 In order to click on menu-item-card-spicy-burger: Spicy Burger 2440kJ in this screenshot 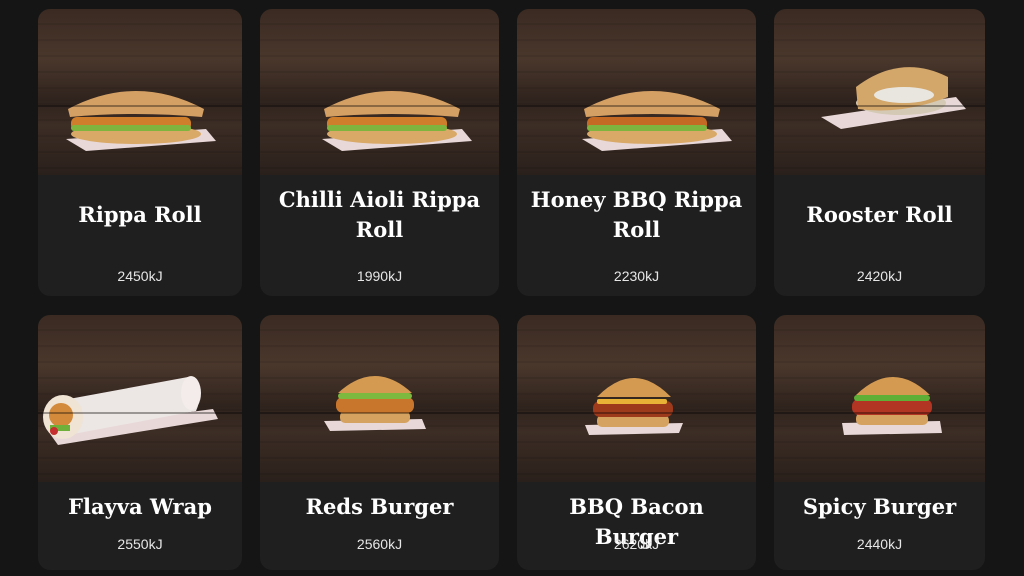, I will do `click(879, 442)`.